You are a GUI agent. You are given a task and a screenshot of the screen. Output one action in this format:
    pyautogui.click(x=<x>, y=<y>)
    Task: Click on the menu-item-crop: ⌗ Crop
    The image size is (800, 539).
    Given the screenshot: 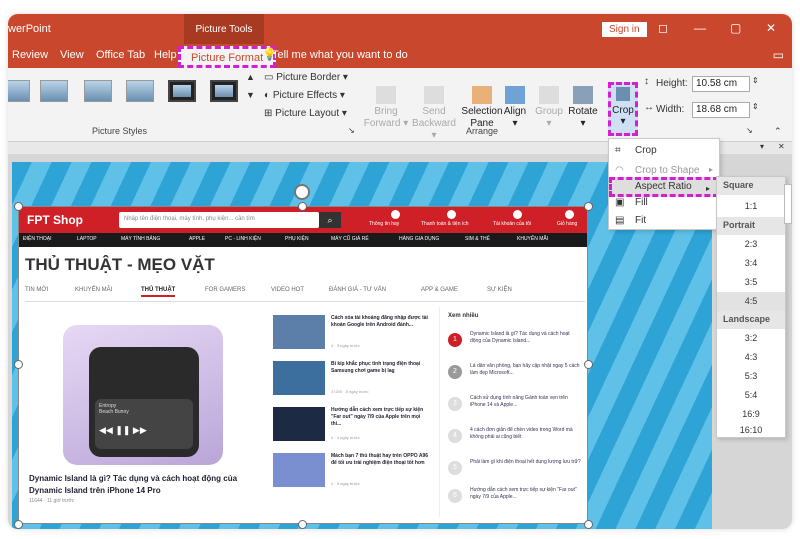 What is the action you would take?
    pyautogui.click(x=664, y=151)
    